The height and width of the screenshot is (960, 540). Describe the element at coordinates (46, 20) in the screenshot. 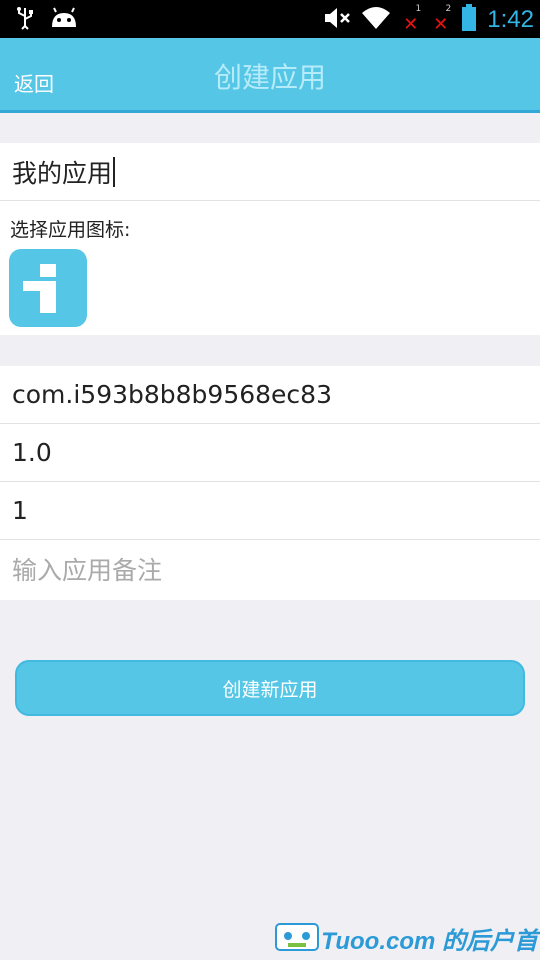

I see `status-bar-left` at that location.